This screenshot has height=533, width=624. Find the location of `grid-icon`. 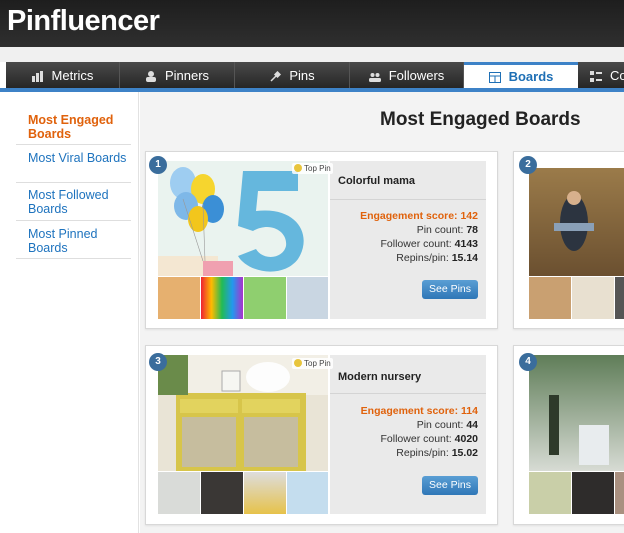

grid-icon is located at coordinates (596, 76).